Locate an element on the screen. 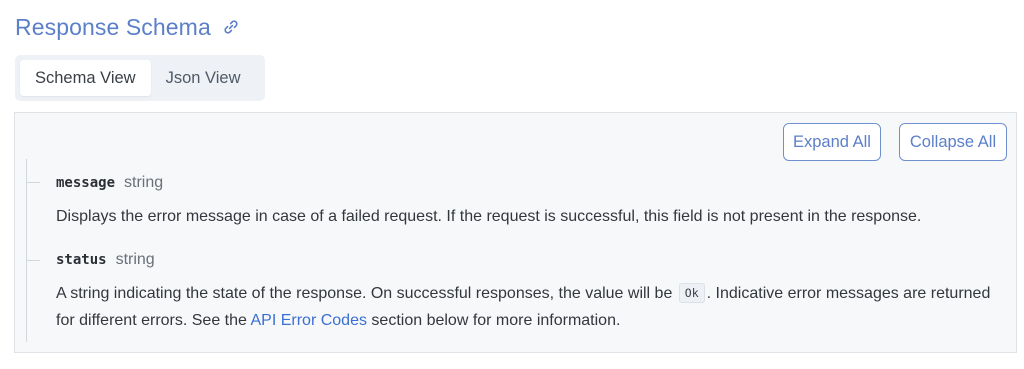  api-error-codes-link: API Error Codes is located at coordinates (308, 320).